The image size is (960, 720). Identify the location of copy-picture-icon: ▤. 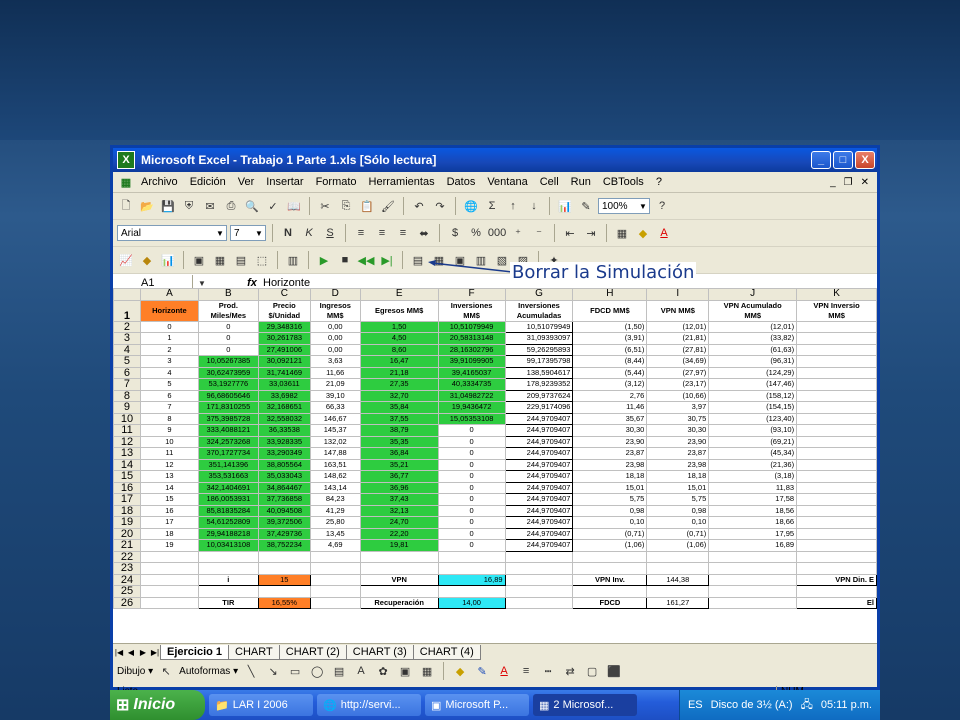
(241, 260).